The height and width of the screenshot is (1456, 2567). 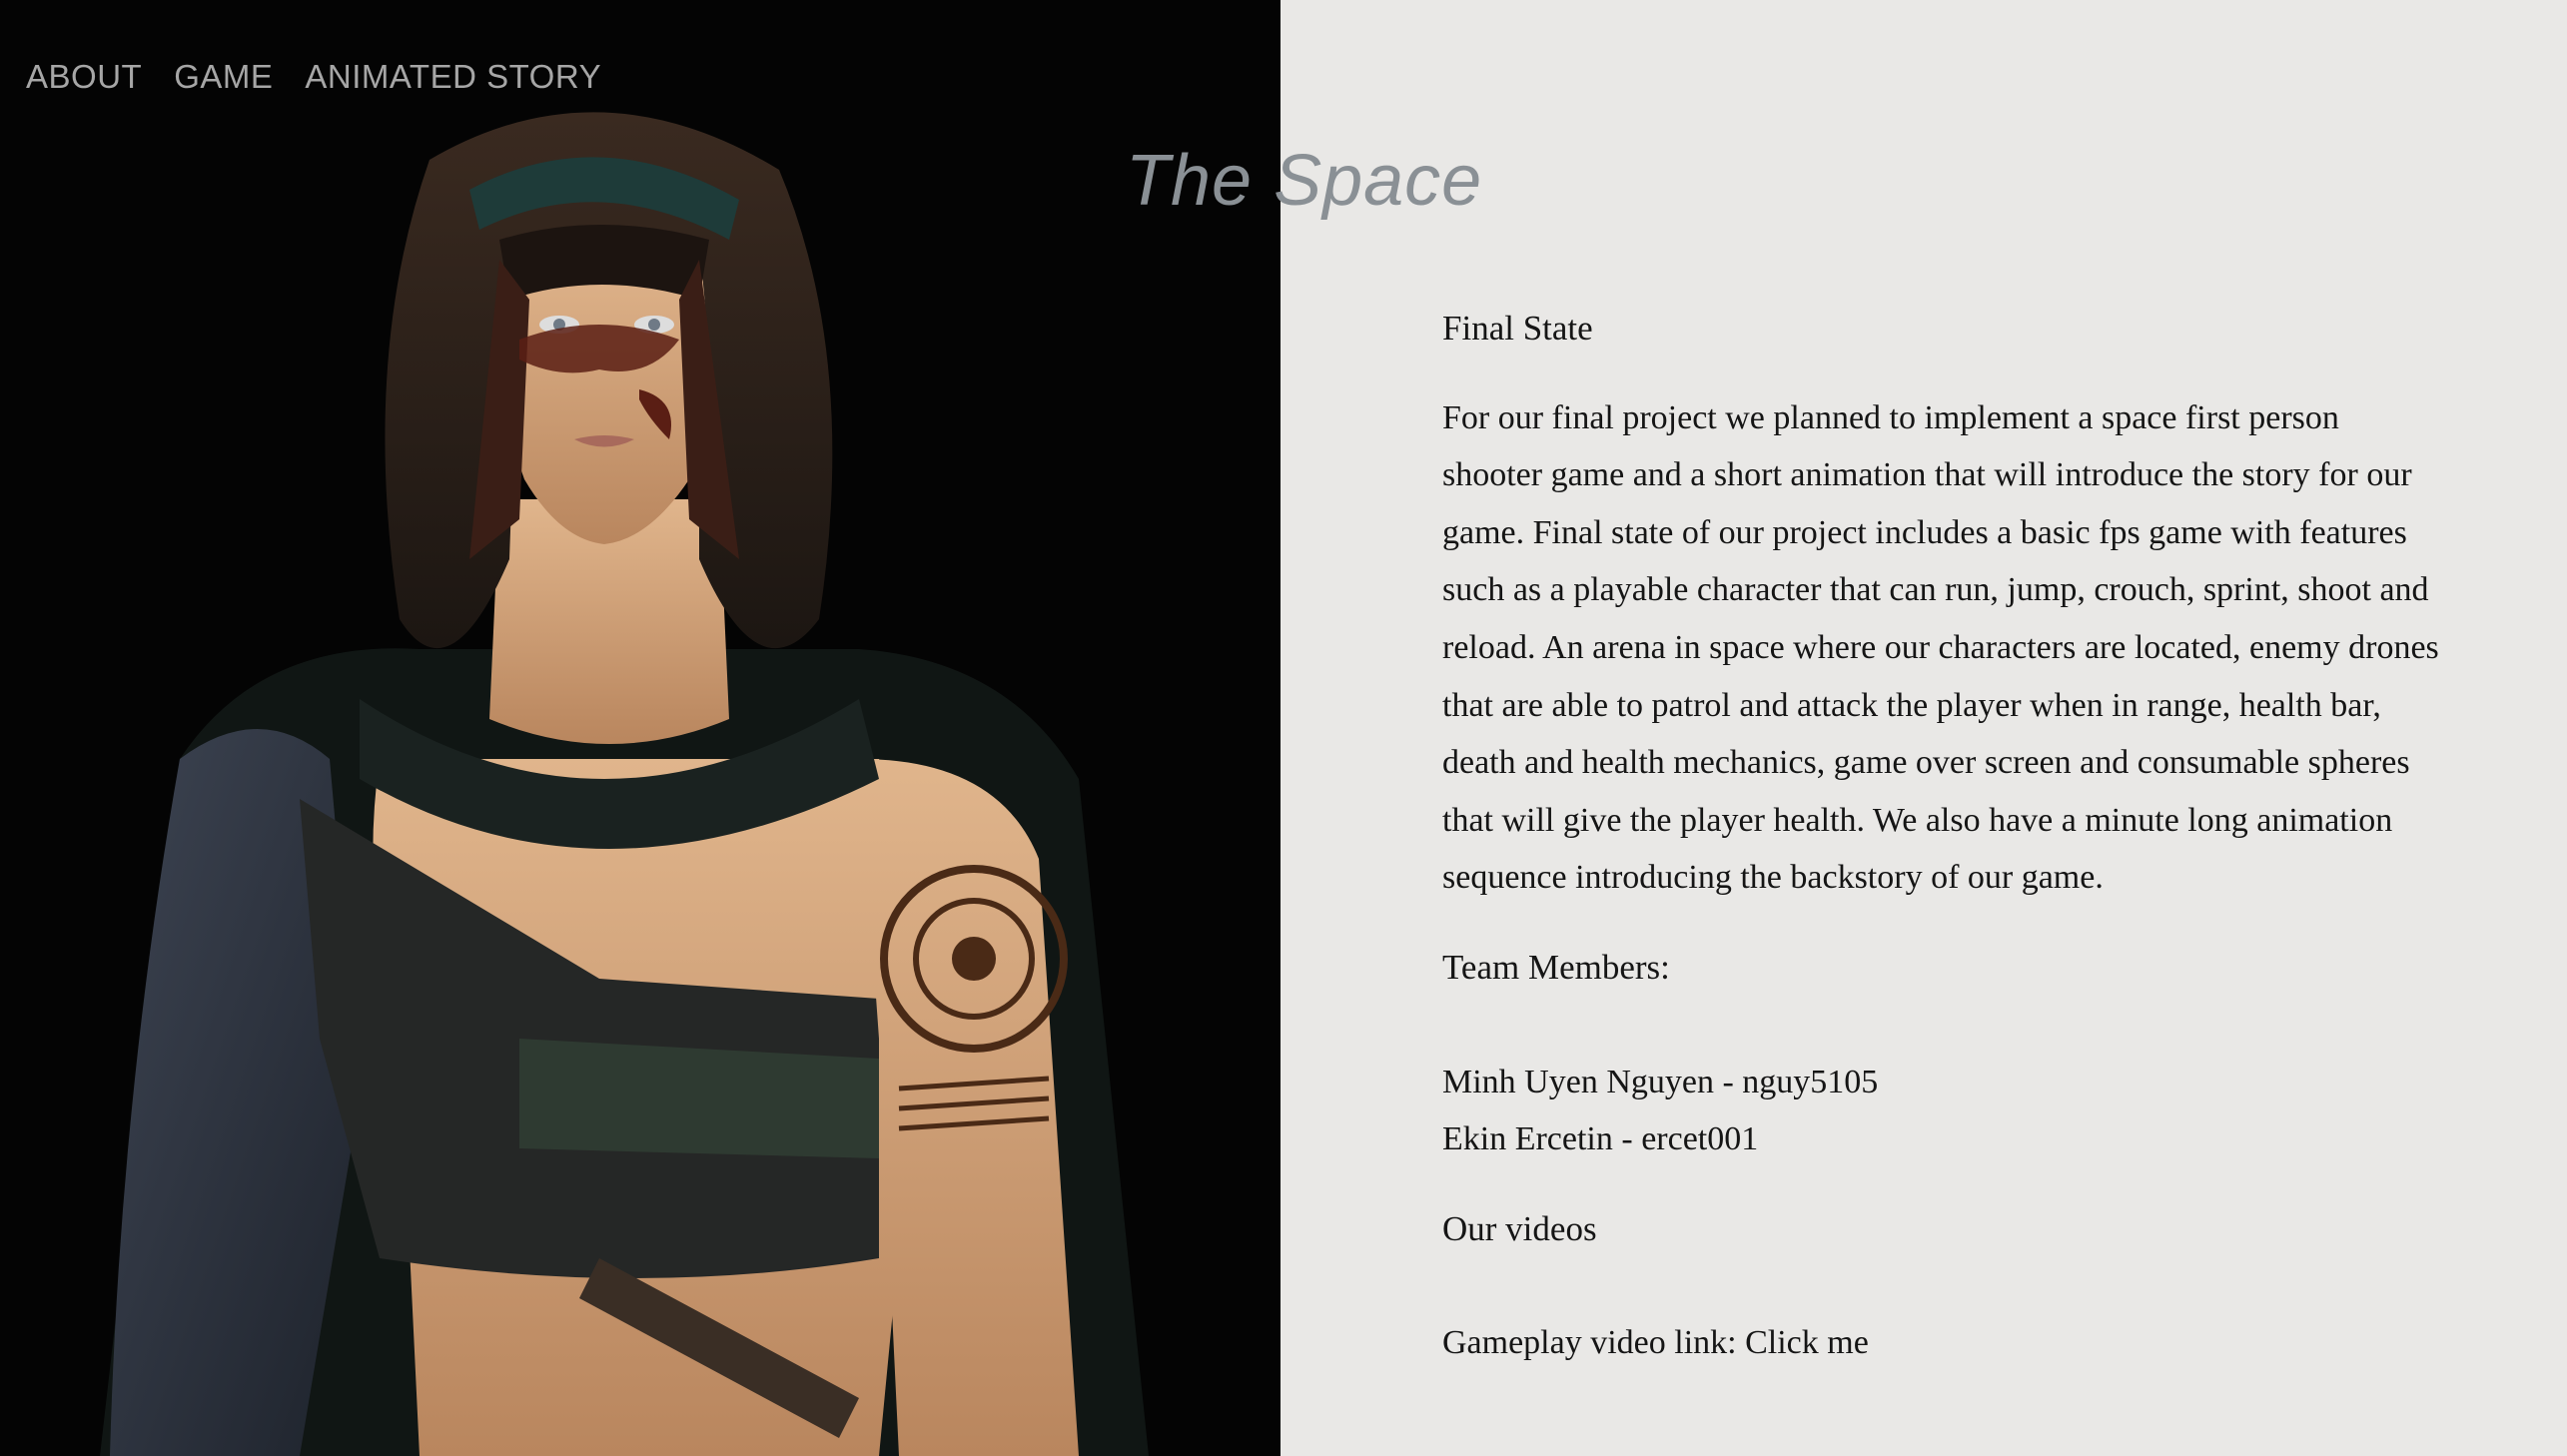 What do you see at coordinates (1941, 1343) in the screenshot?
I see `gameplay-video-line: Gameplay video link: Click me` at bounding box center [1941, 1343].